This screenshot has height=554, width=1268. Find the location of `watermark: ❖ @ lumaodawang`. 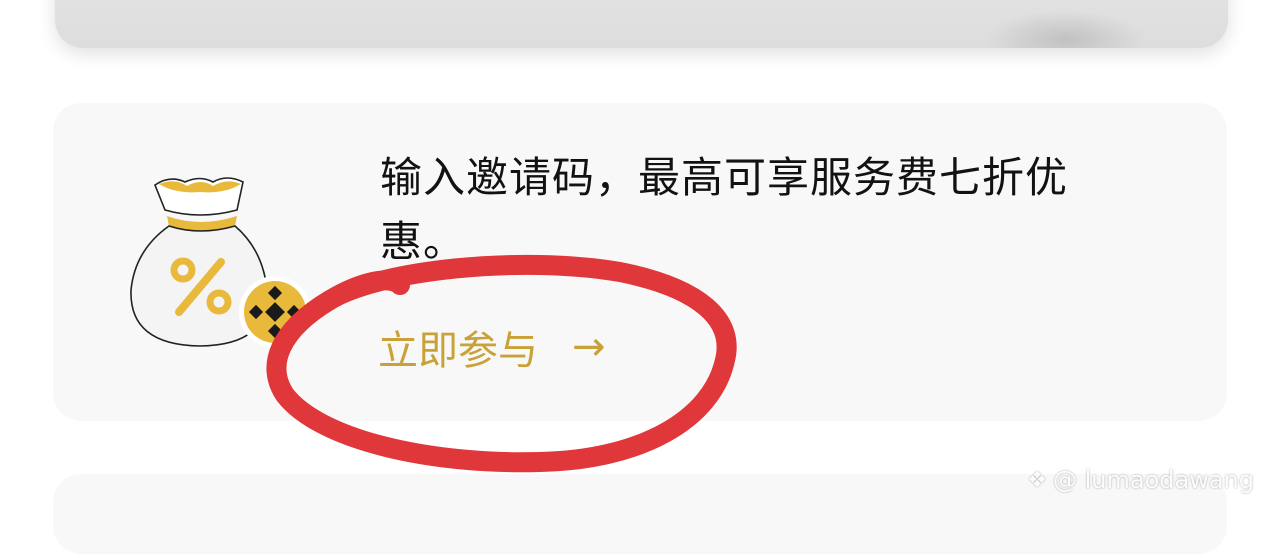

watermark: ❖ @ lumaodawang is located at coordinates (1140, 480).